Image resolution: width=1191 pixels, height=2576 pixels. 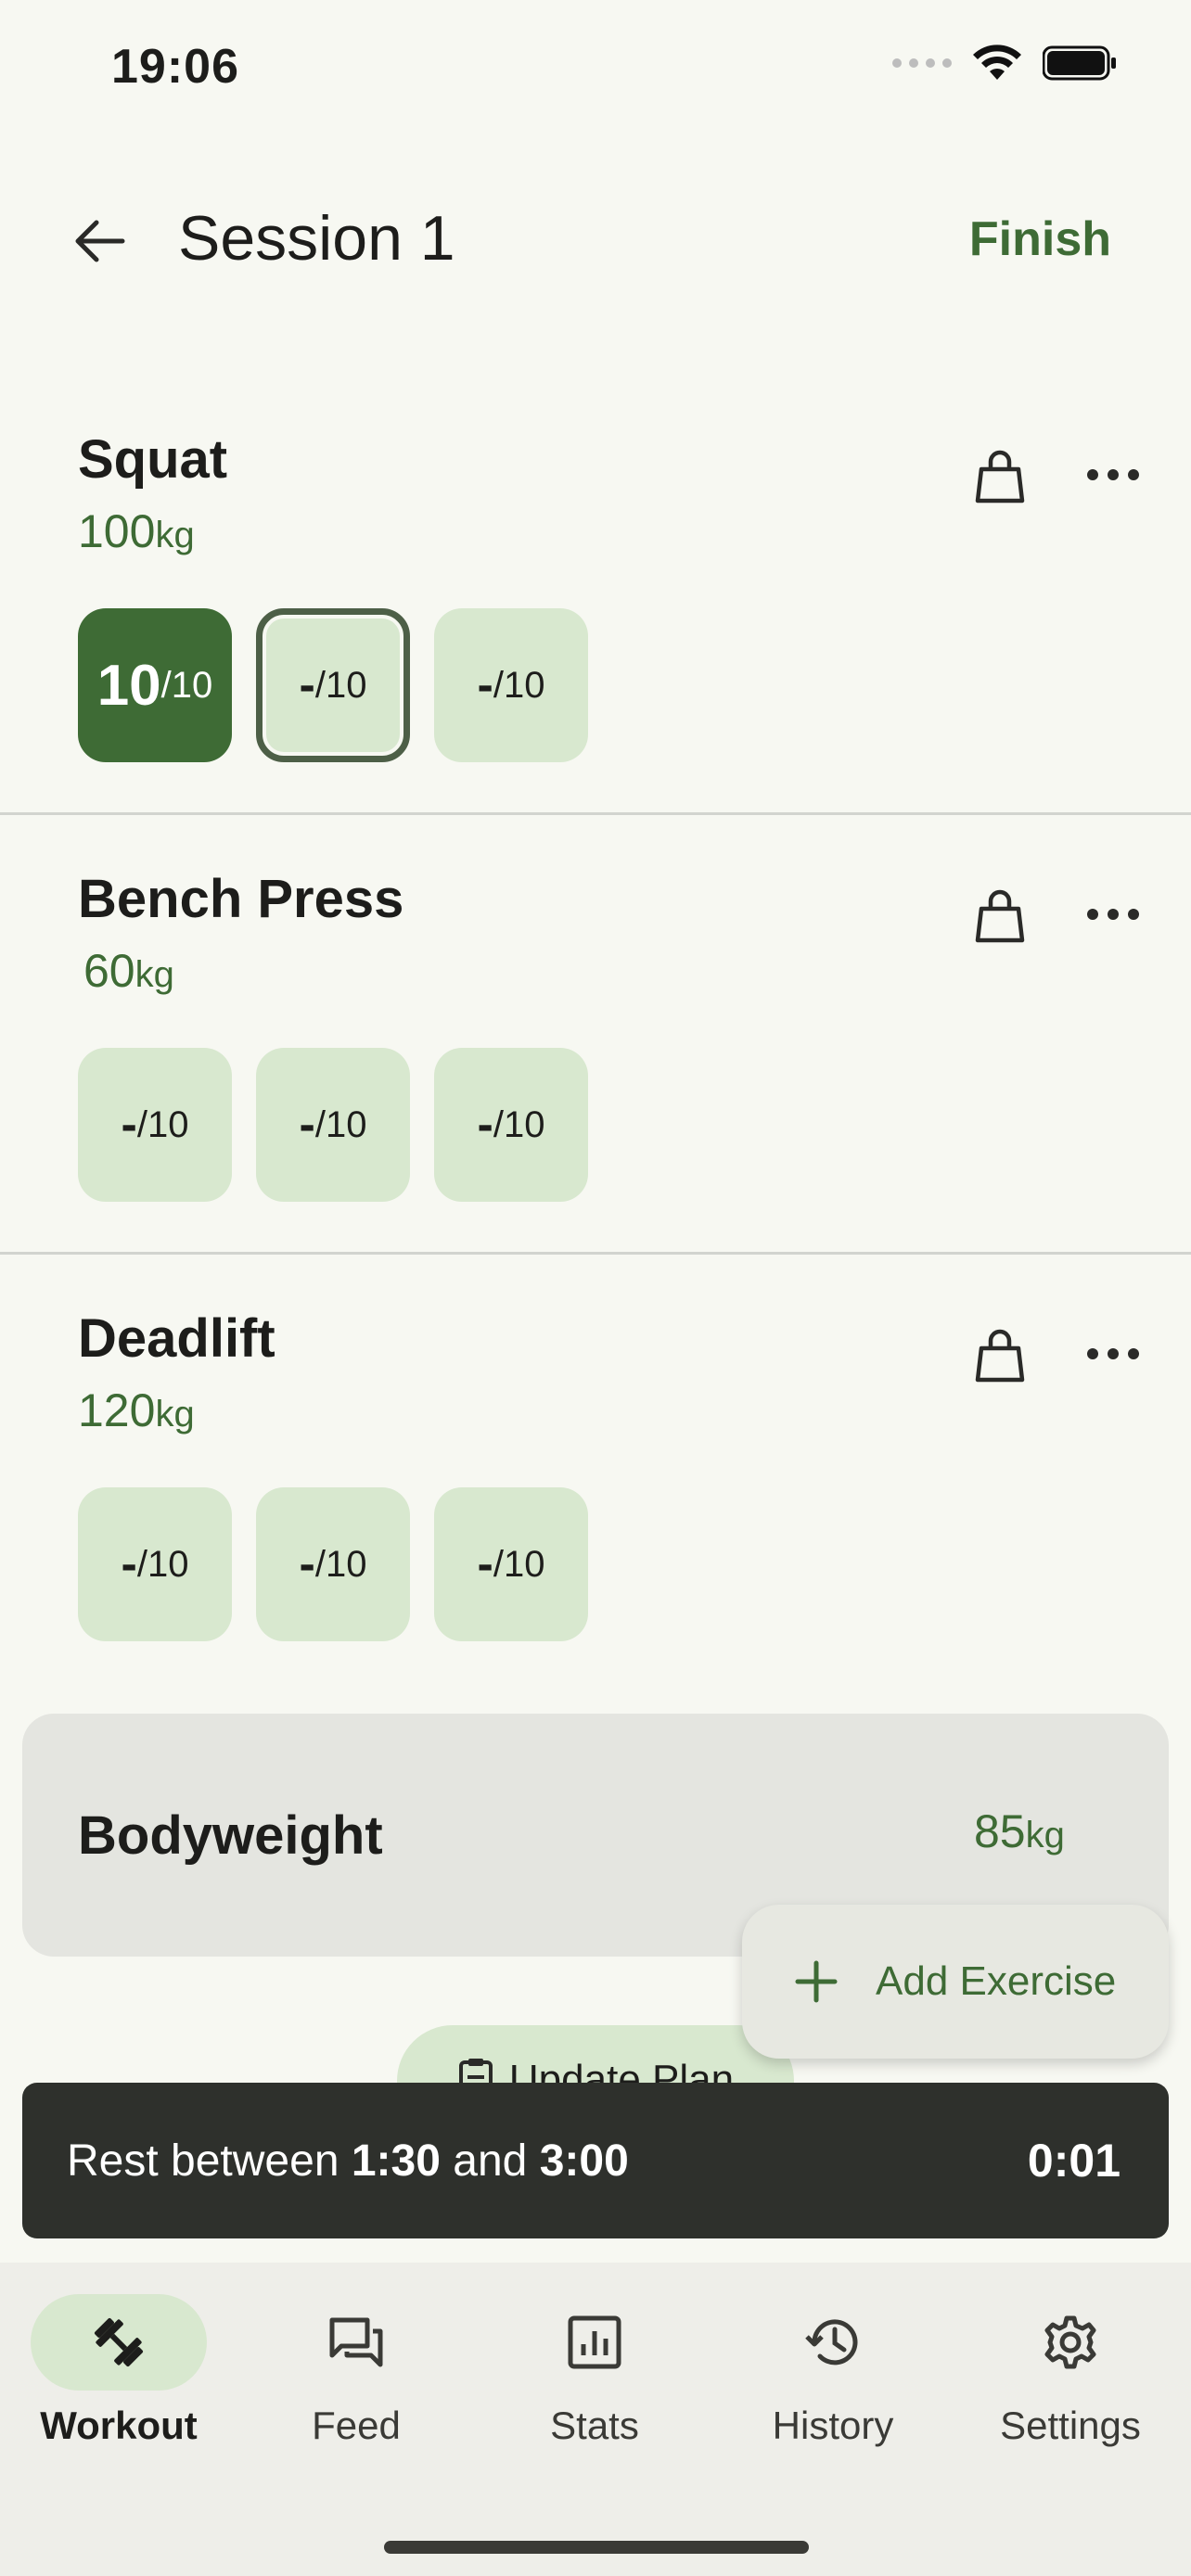 What do you see at coordinates (100, 241) in the screenshot?
I see `back-arrow-icon` at bounding box center [100, 241].